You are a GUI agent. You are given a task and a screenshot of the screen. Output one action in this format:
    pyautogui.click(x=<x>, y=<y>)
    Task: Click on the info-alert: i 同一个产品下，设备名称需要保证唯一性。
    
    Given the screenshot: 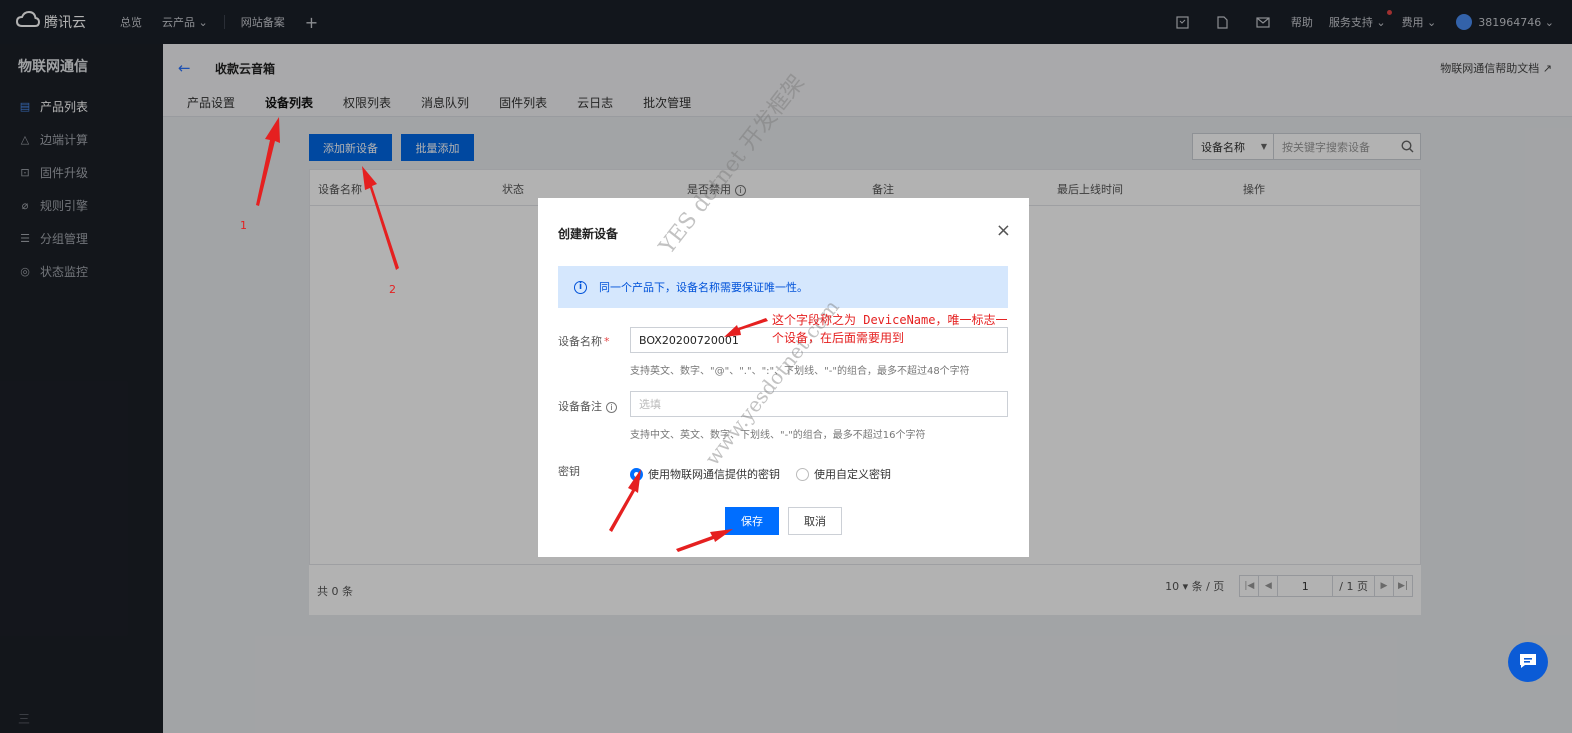 What is the action you would take?
    pyautogui.click(x=783, y=287)
    